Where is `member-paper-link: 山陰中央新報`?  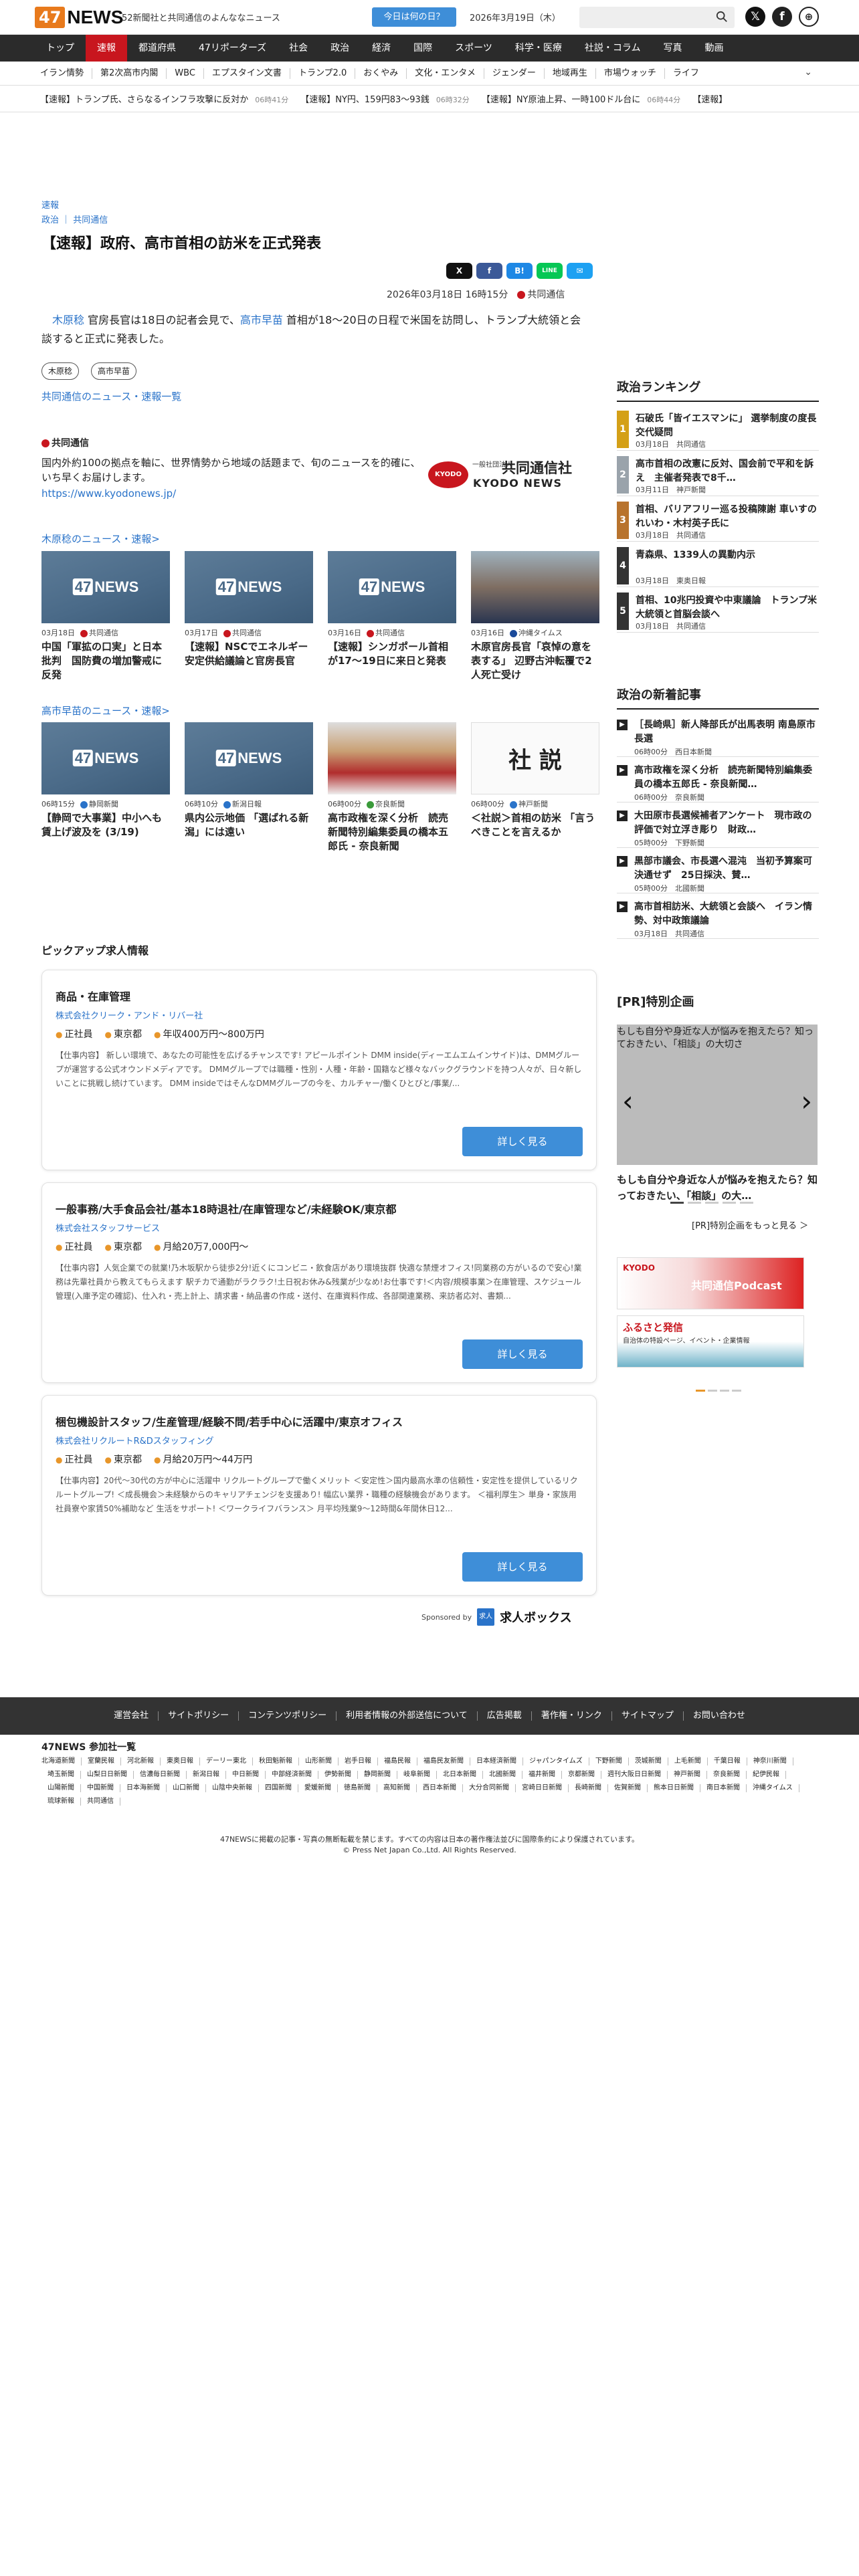
member-paper-link: 山陰中央新報 is located at coordinates (232, 1788).